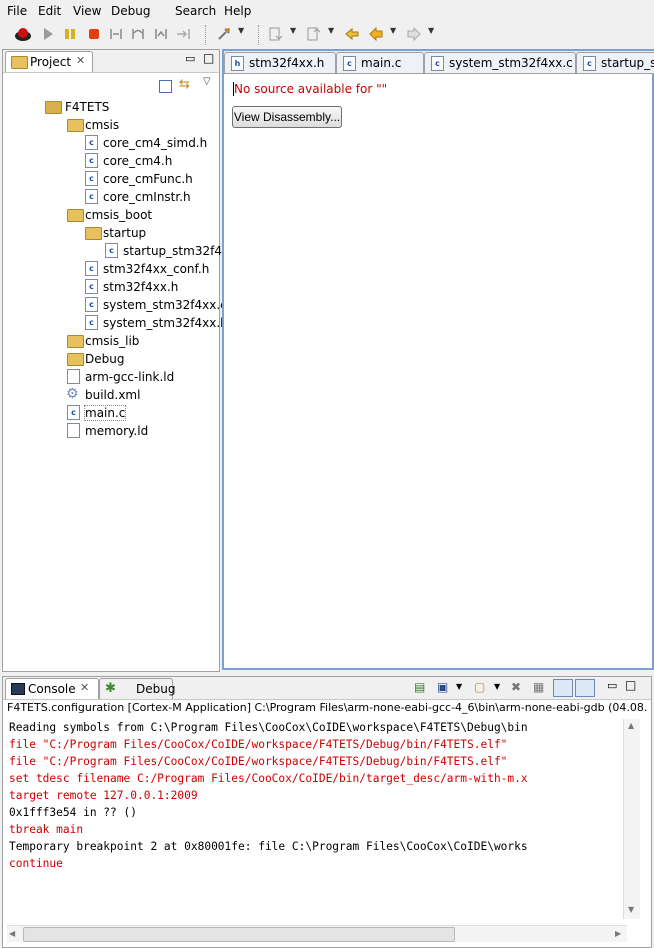 This screenshot has height=948, width=654. Describe the element at coordinates (161, 34) in the screenshot. I see `step-return-icon` at that location.